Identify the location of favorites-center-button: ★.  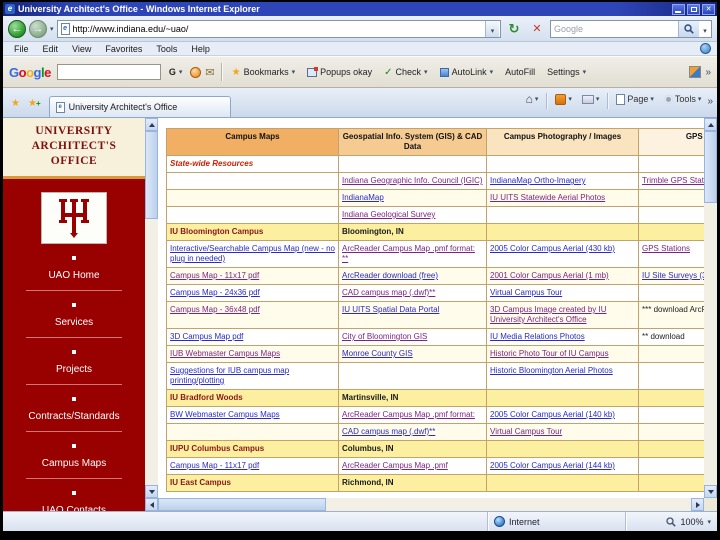
(15, 103).